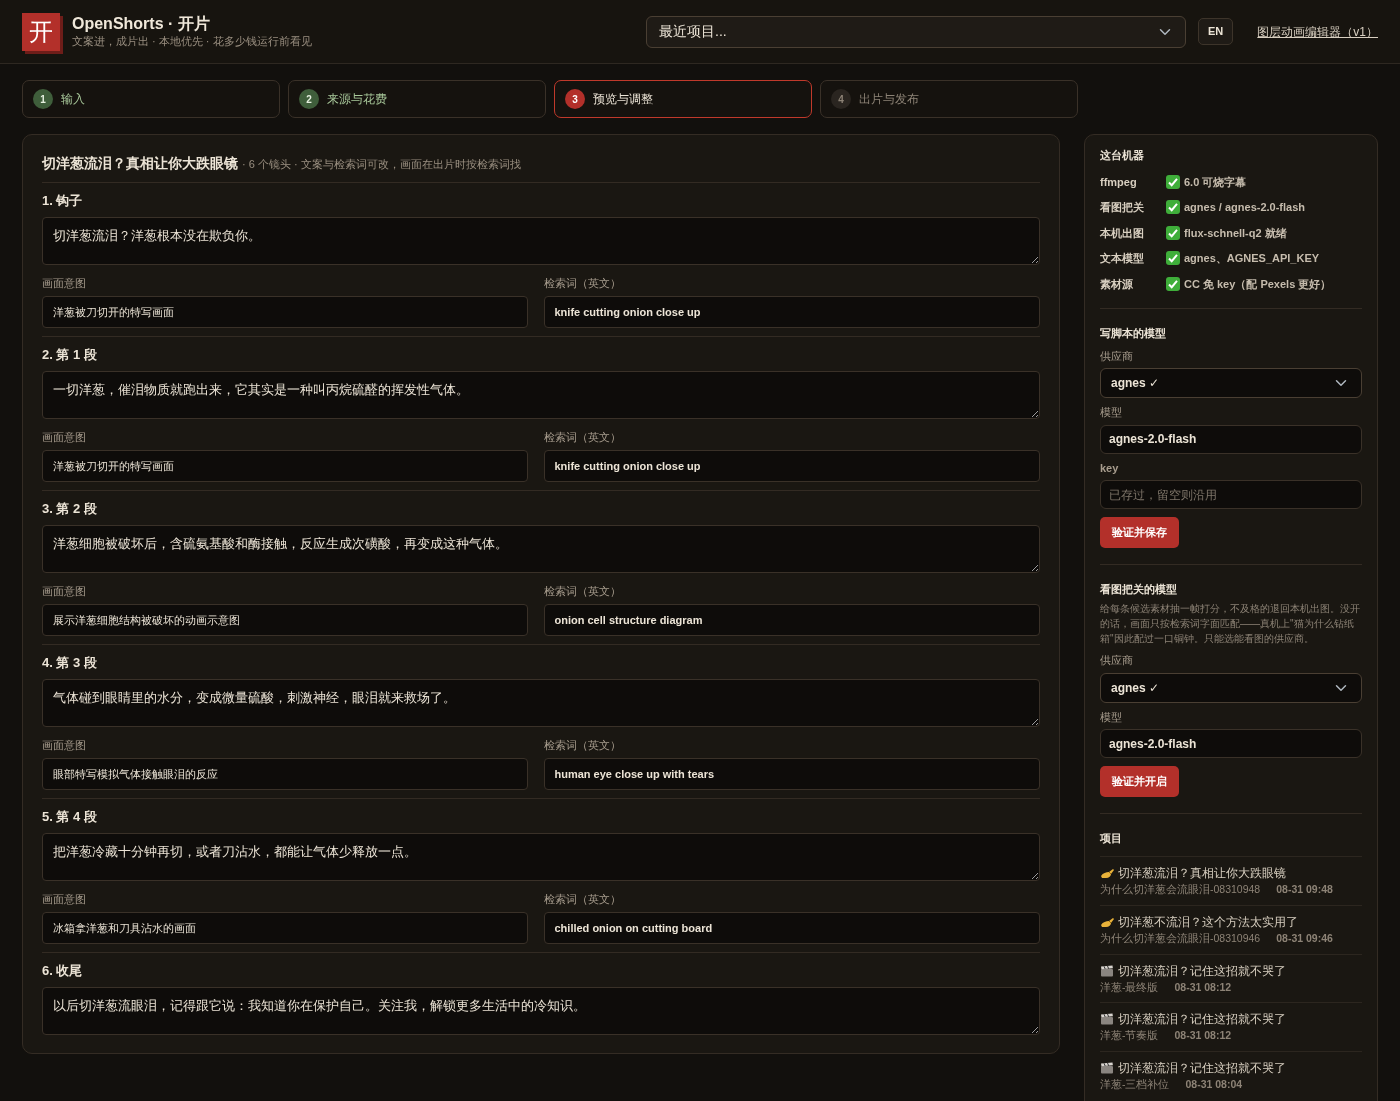 Image resolution: width=1400 pixels, height=1101 pixels. I want to click on shot-heading: 6. 收尾, so click(63, 971).